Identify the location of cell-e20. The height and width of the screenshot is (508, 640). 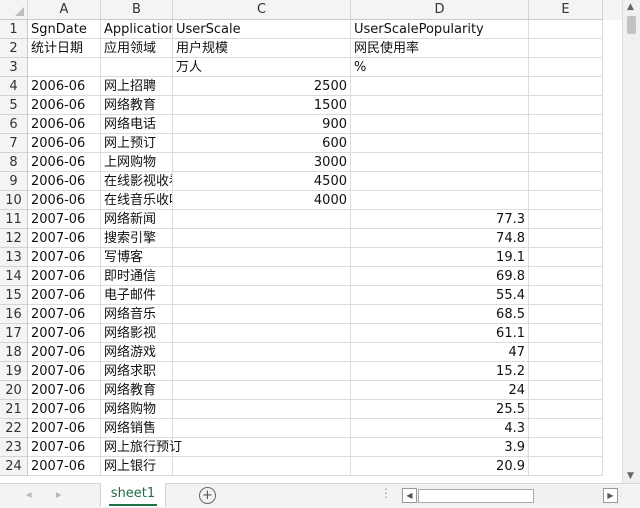
(566, 390).